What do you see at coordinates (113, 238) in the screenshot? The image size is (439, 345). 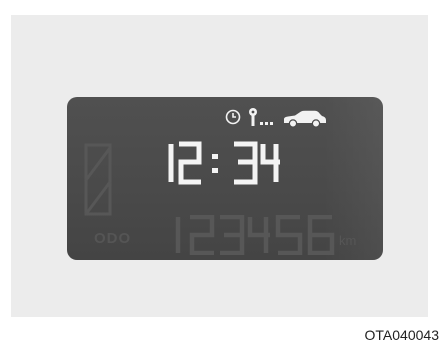 I see `odometer-label: ODO` at bounding box center [113, 238].